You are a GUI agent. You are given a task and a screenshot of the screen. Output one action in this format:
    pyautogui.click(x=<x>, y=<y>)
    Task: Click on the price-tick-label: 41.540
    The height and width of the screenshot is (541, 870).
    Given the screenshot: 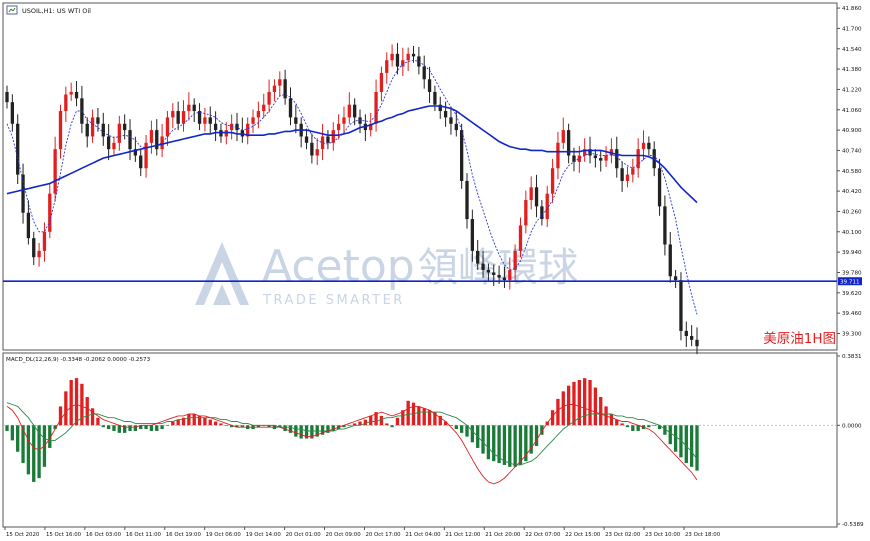 What is the action you would take?
    pyautogui.click(x=852, y=50)
    